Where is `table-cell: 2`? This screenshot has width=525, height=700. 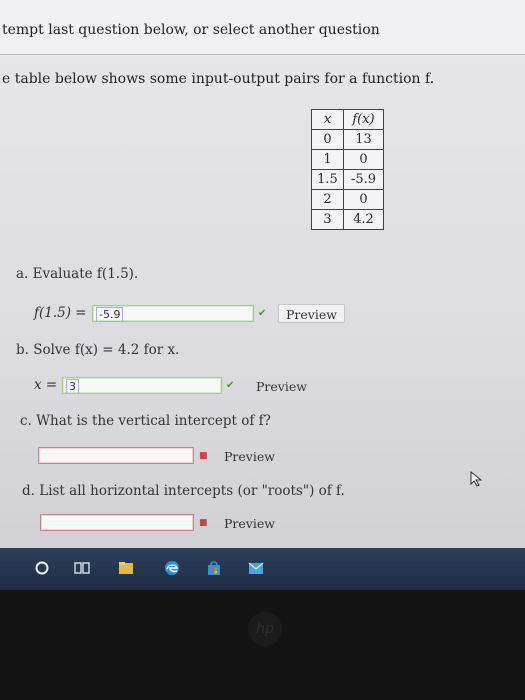 table-cell: 2 is located at coordinates (327, 199).